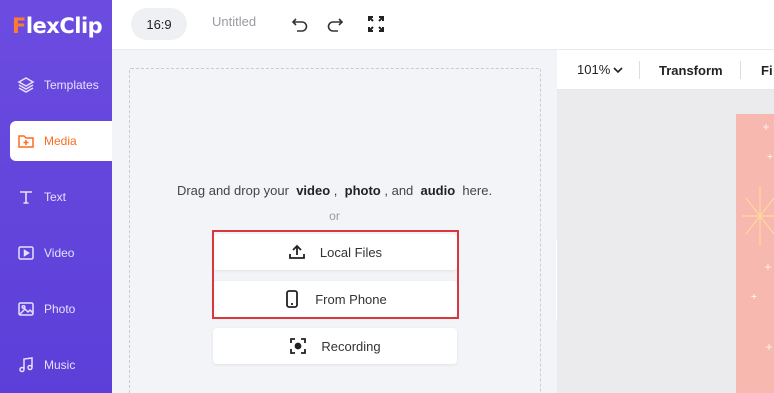 This screenshot has height=393, width=774. Describe the element at coordinates (438, 190) in the screenshot. I see `media-type-audio: audio` at that location.